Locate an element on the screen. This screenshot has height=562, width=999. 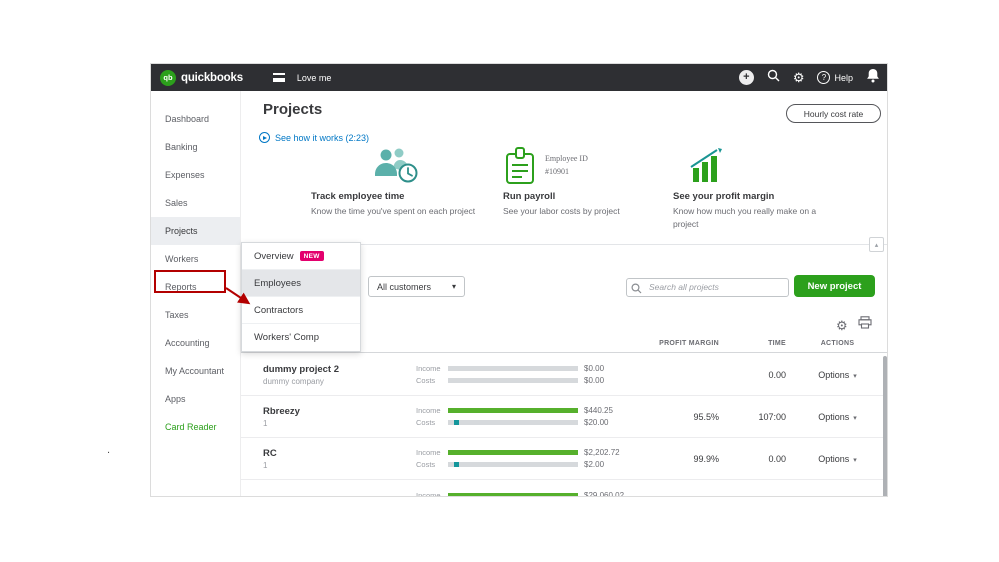
topbar: qb quickbooks Love me + ⚙ ? Help is located at coordinates (519, 77).